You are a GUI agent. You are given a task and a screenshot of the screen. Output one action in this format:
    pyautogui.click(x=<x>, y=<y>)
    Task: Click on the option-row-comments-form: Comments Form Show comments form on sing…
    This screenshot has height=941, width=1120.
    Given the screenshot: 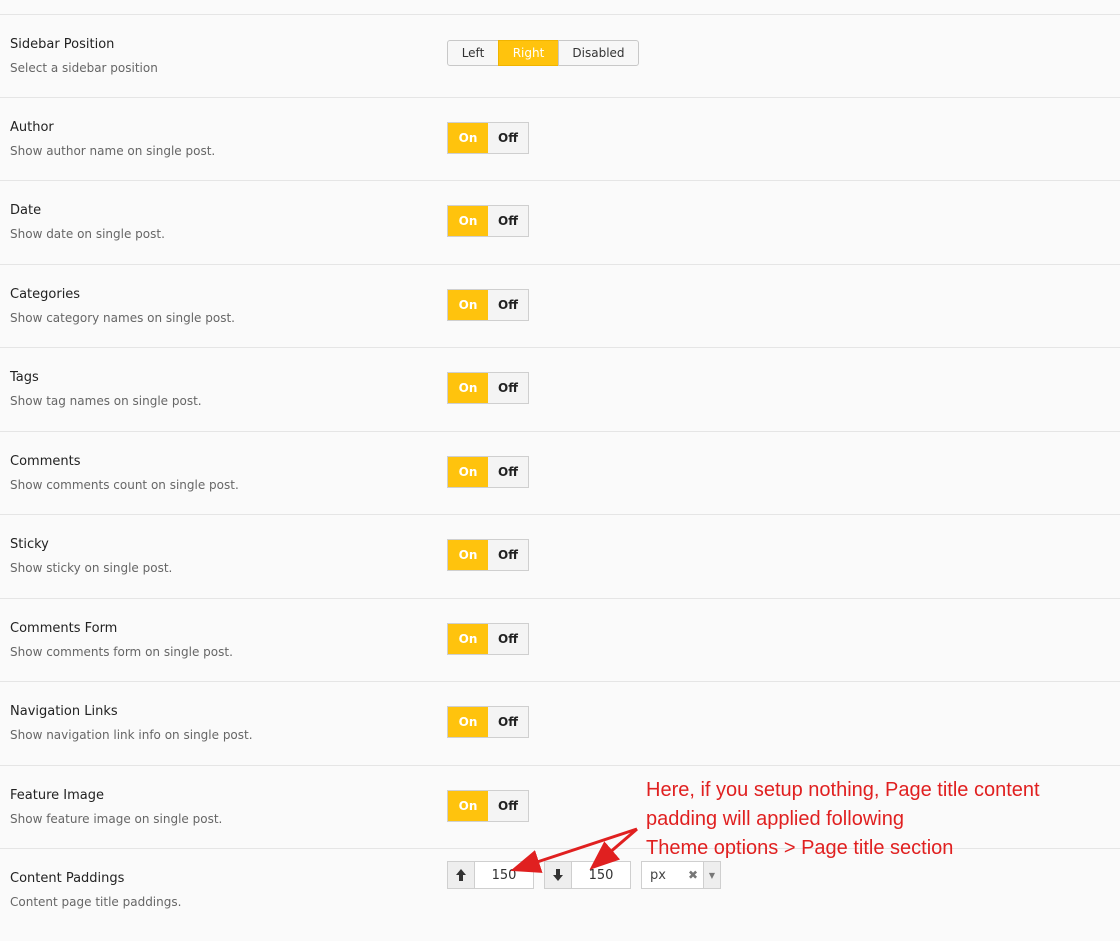 What is the action you would take?
    pyautogui.click(x=560, y=640)
    